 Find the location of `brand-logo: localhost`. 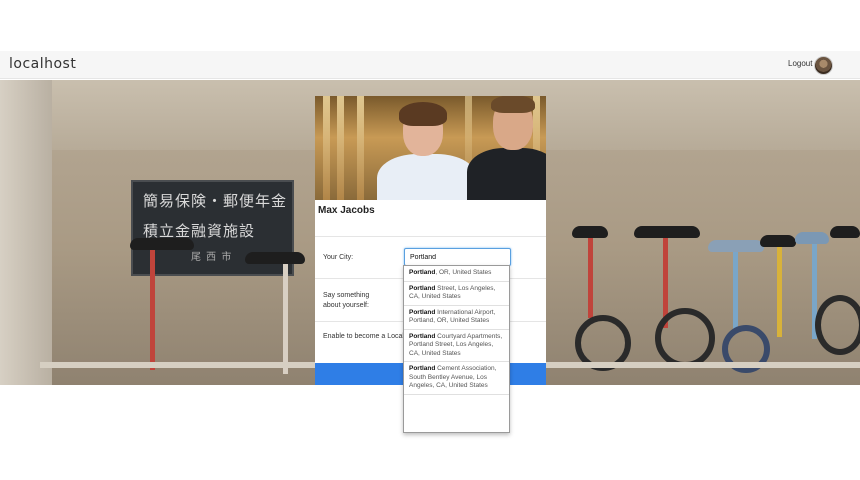

brand-logo: localhost is located at coordinates (42, 64).